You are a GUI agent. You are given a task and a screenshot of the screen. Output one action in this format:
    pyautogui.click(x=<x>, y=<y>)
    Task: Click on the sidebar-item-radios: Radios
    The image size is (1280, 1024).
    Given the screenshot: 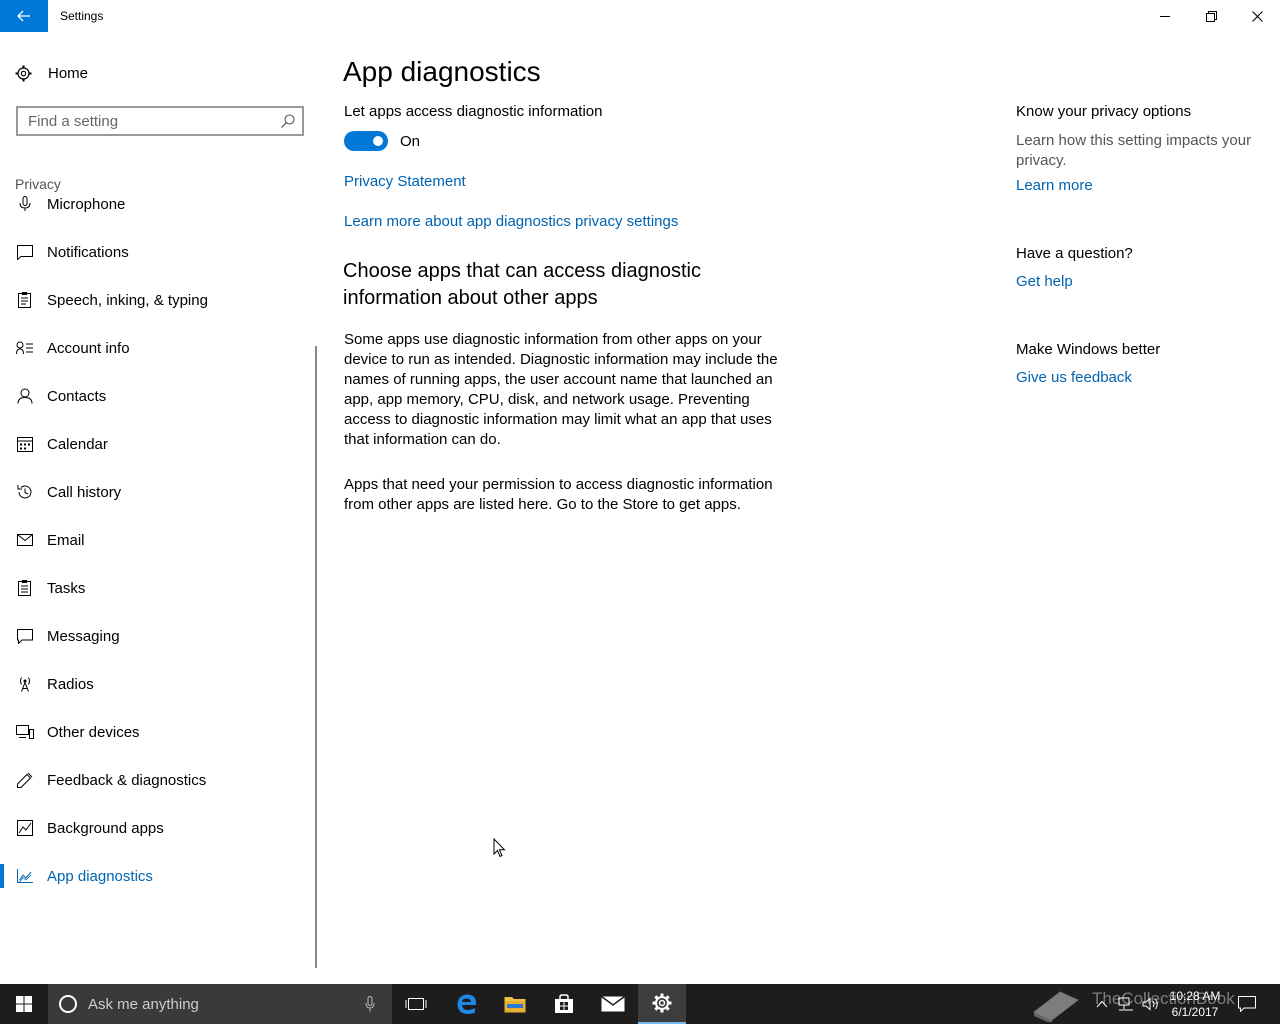 What is the action you would take?
    pyautogui.click(x=155, y=684)
    